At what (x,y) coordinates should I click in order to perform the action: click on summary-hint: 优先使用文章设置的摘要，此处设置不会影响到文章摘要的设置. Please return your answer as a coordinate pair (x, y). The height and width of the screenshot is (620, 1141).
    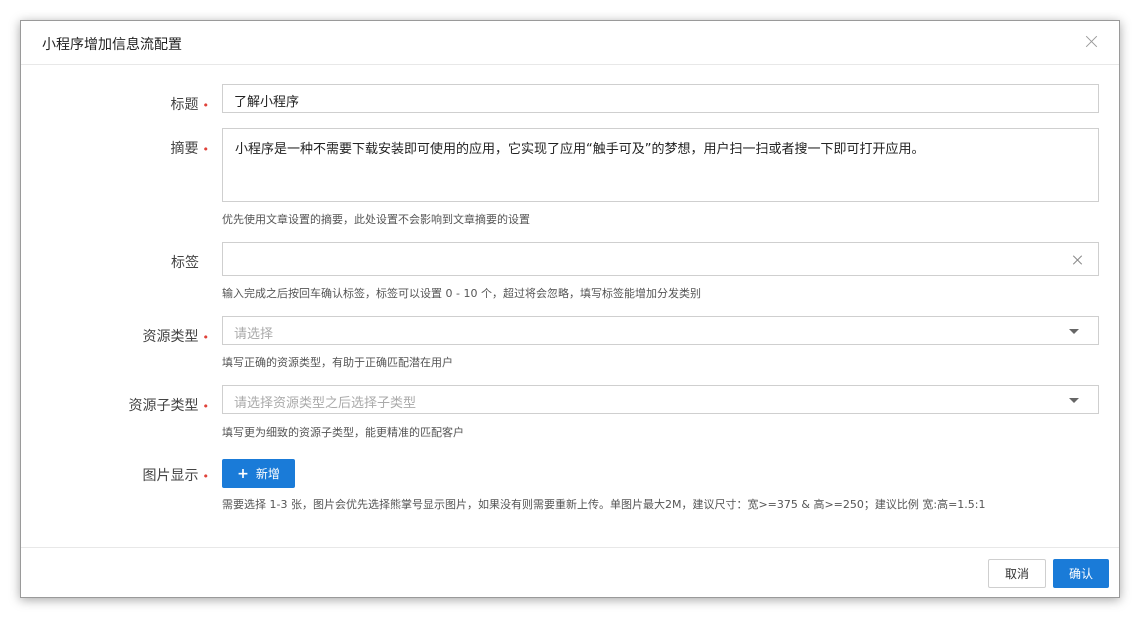
    Looking at the image, I should click on (376, 219).